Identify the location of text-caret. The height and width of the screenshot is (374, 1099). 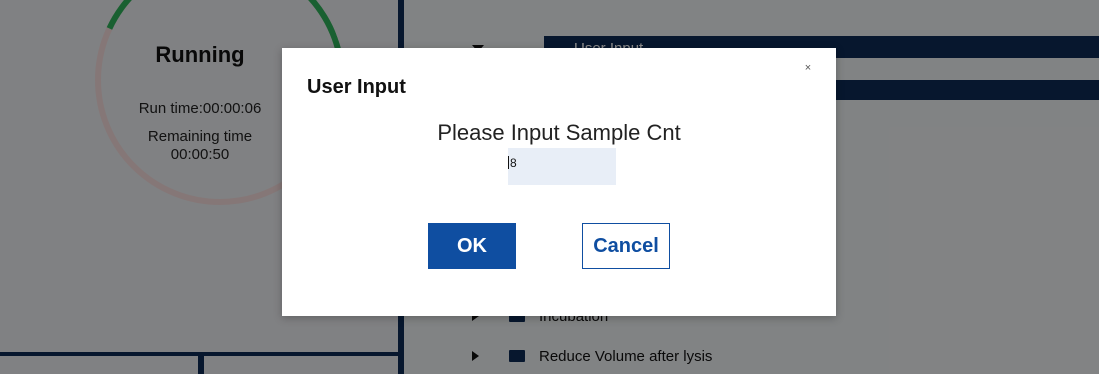
(508, 162).